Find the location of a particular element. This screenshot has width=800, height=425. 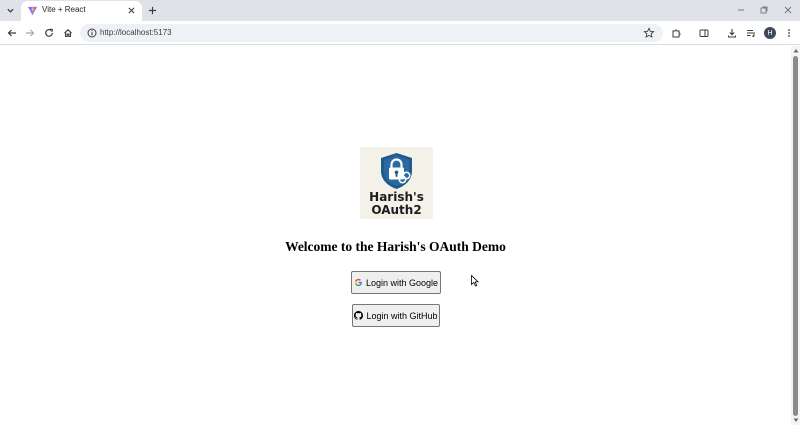

menu-icon is located at coordinates (789, 33).